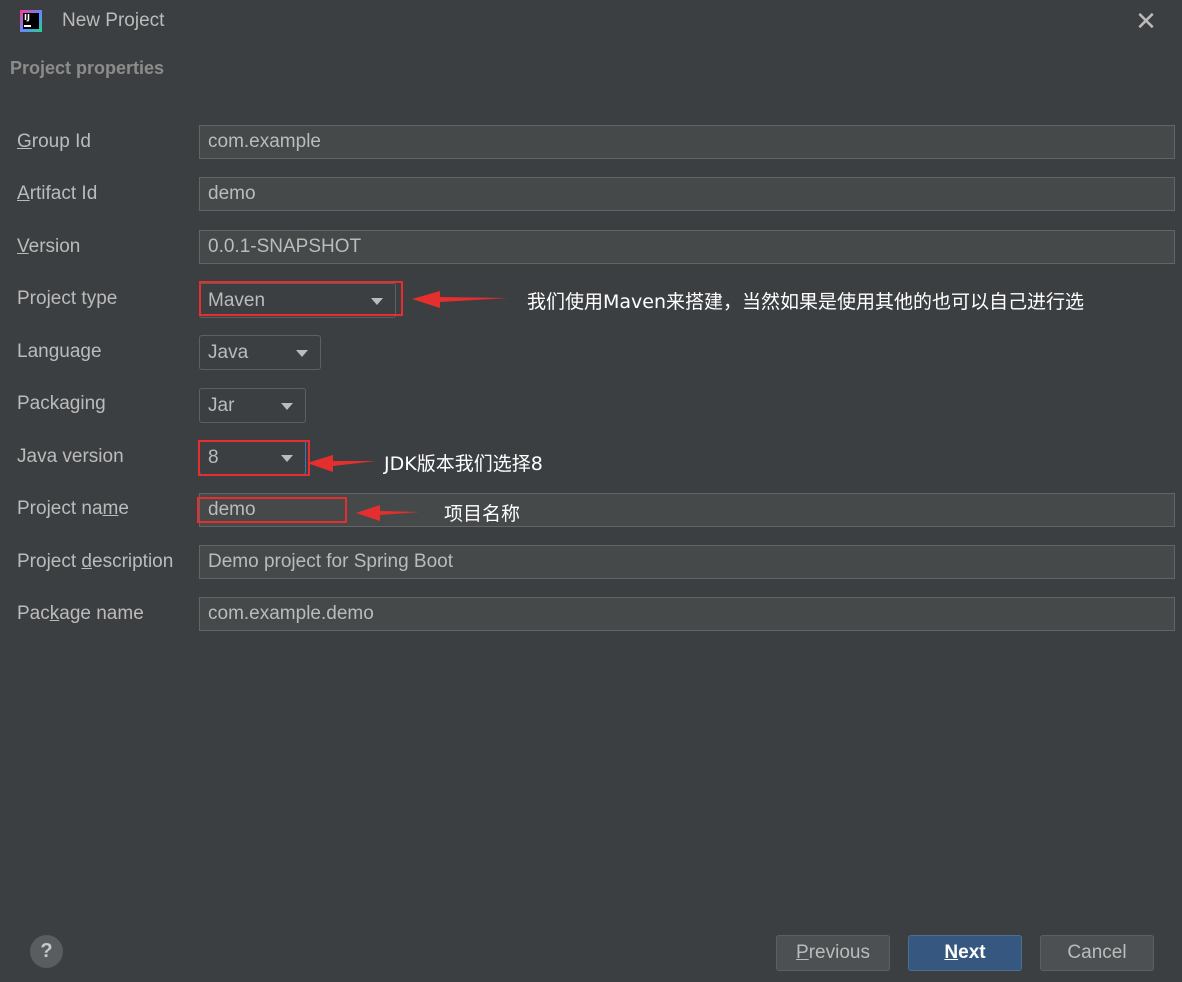 This screenshot has width=1182, height=982. I want to click on arrow-java-version, so click(341, 463).